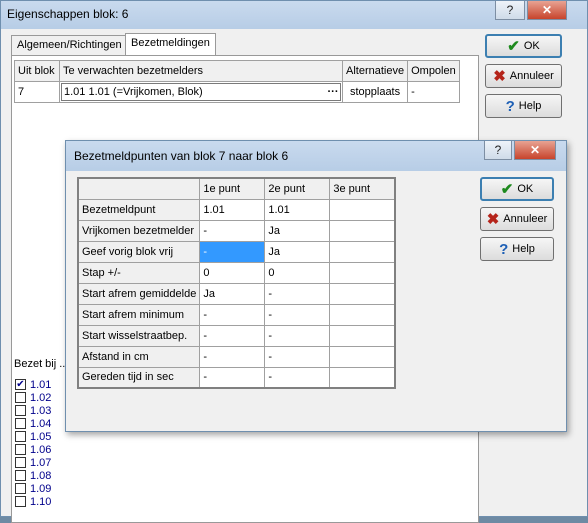  I want to click on table-row: Stap +/- 0 0, so click(236, 272).